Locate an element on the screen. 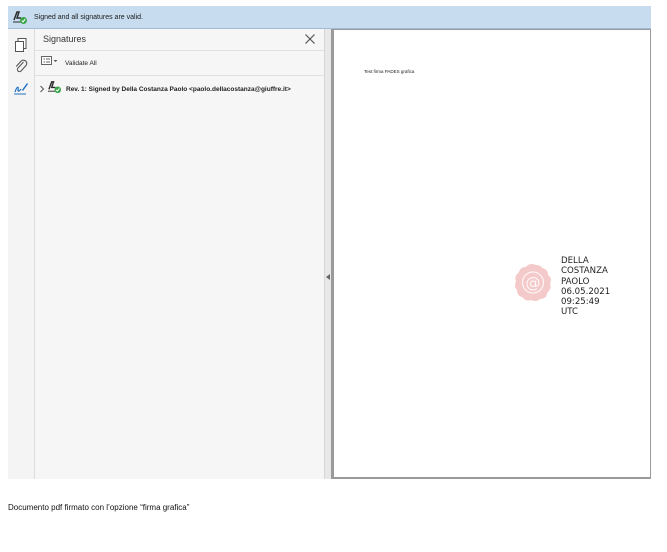 The height and width of the screenshot is (552, 667). signature-pen-icon is located at coordinates (21, 88).